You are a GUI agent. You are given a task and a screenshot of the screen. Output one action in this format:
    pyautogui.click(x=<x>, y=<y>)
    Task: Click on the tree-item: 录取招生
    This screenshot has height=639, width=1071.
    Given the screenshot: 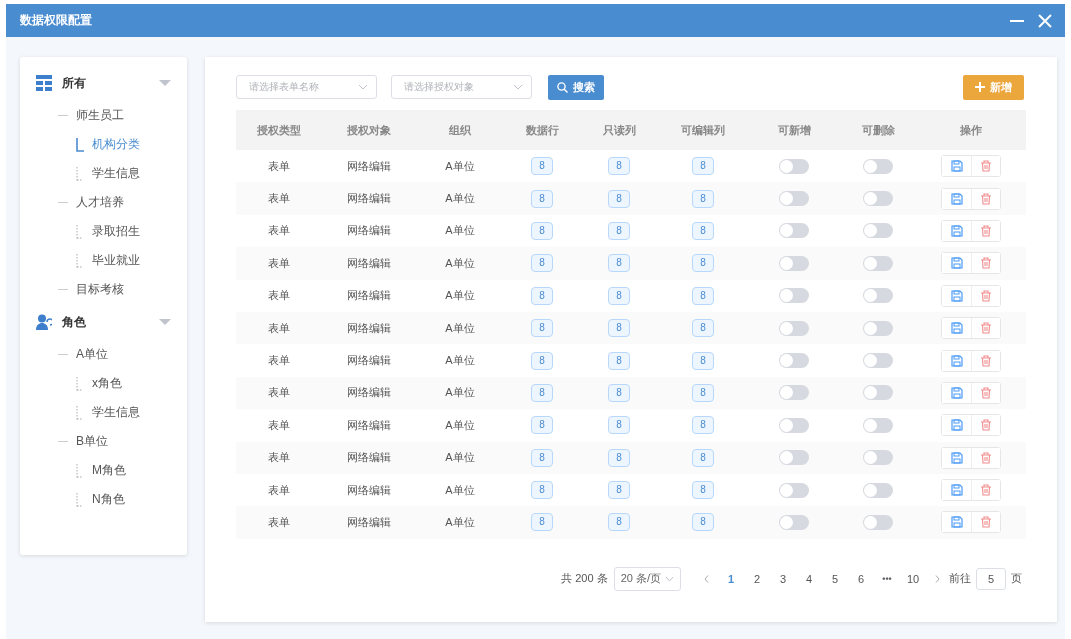 What is the action you would take?
    pyautogui.click(x=116, y=231)
    